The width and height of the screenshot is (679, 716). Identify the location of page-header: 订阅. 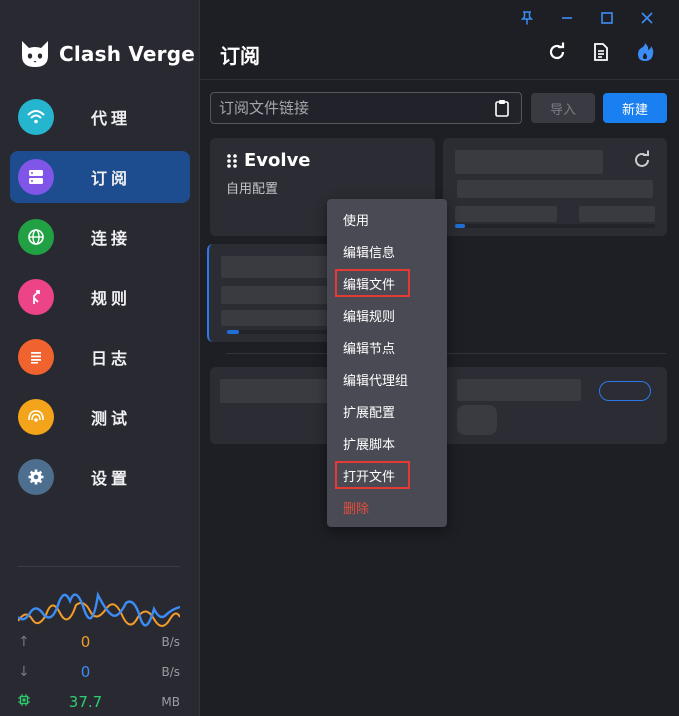
(439, 40).